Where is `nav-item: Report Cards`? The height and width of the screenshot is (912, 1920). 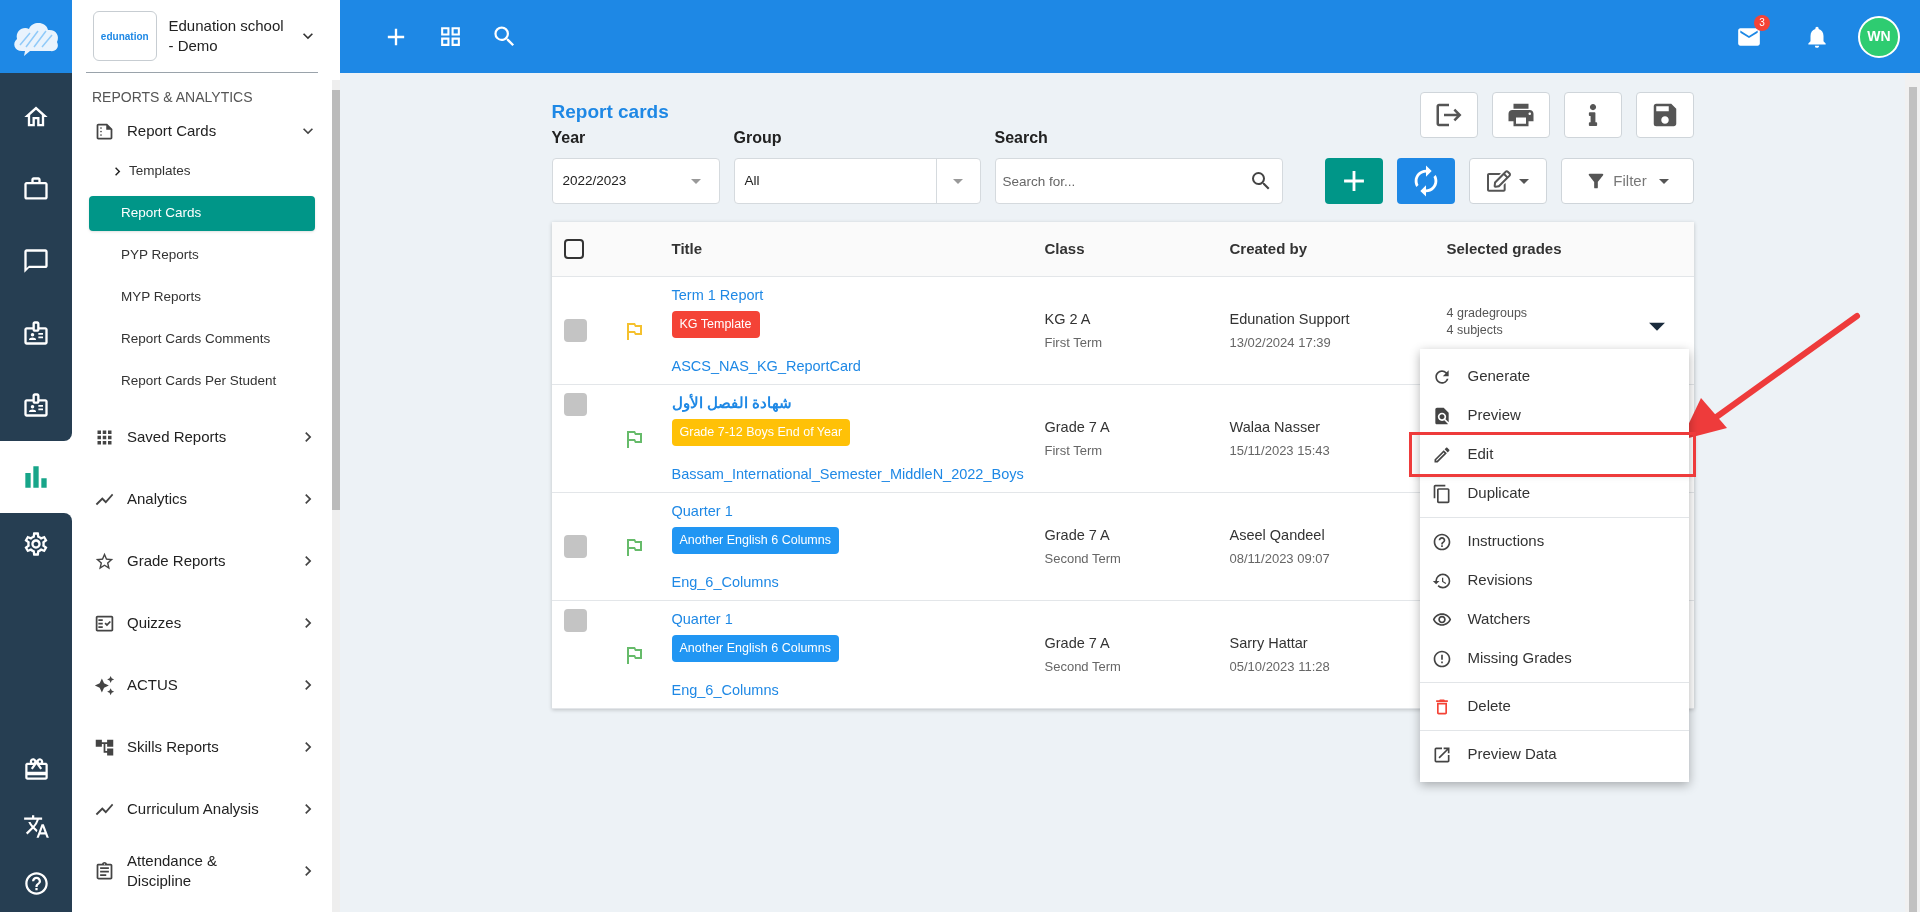
nav-item: Report Cards is located at coordinates (202, 131).